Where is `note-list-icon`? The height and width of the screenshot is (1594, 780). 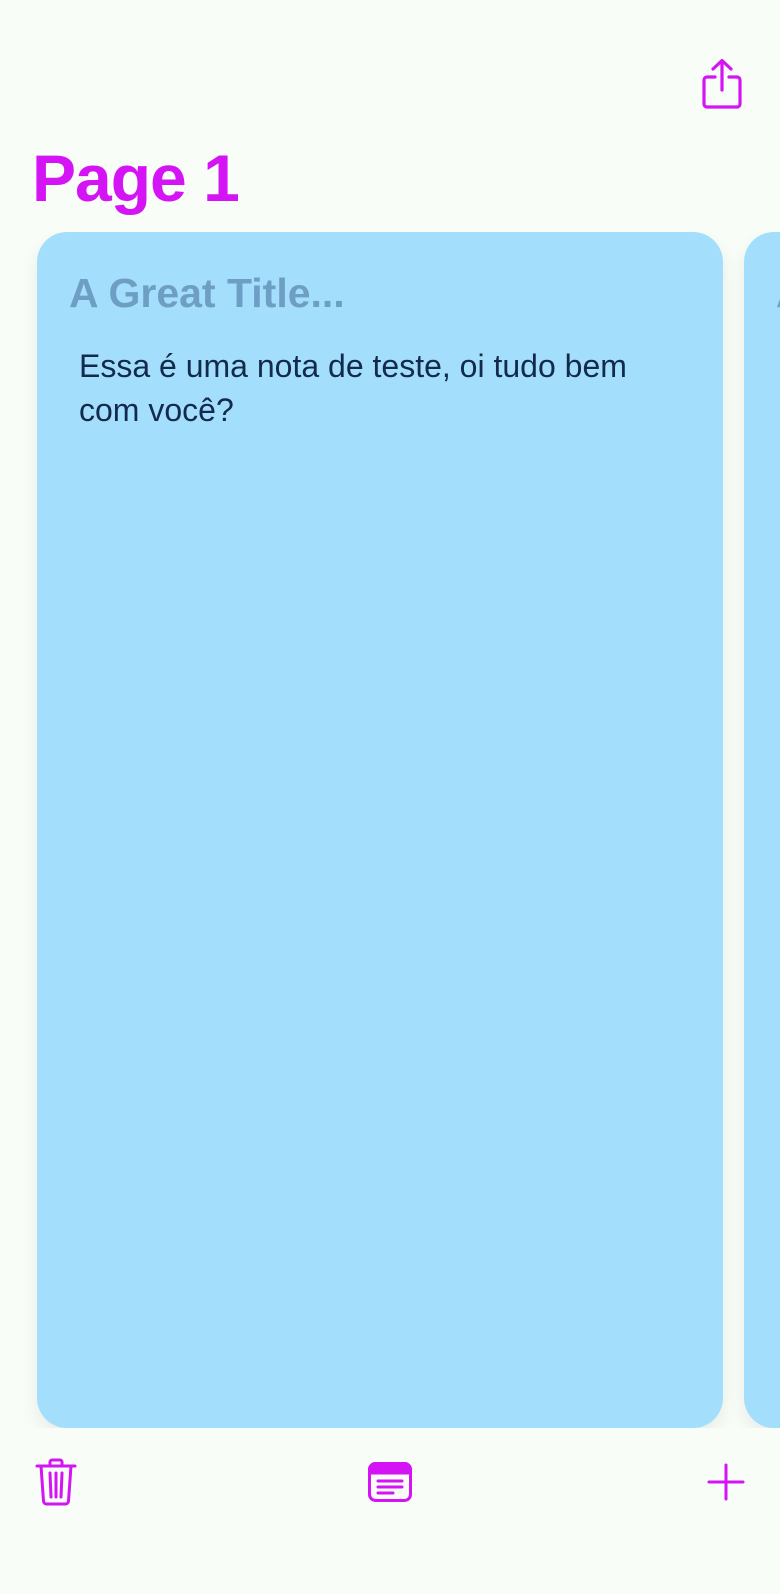
note-list-icon is located at coordinates (390, 1482).